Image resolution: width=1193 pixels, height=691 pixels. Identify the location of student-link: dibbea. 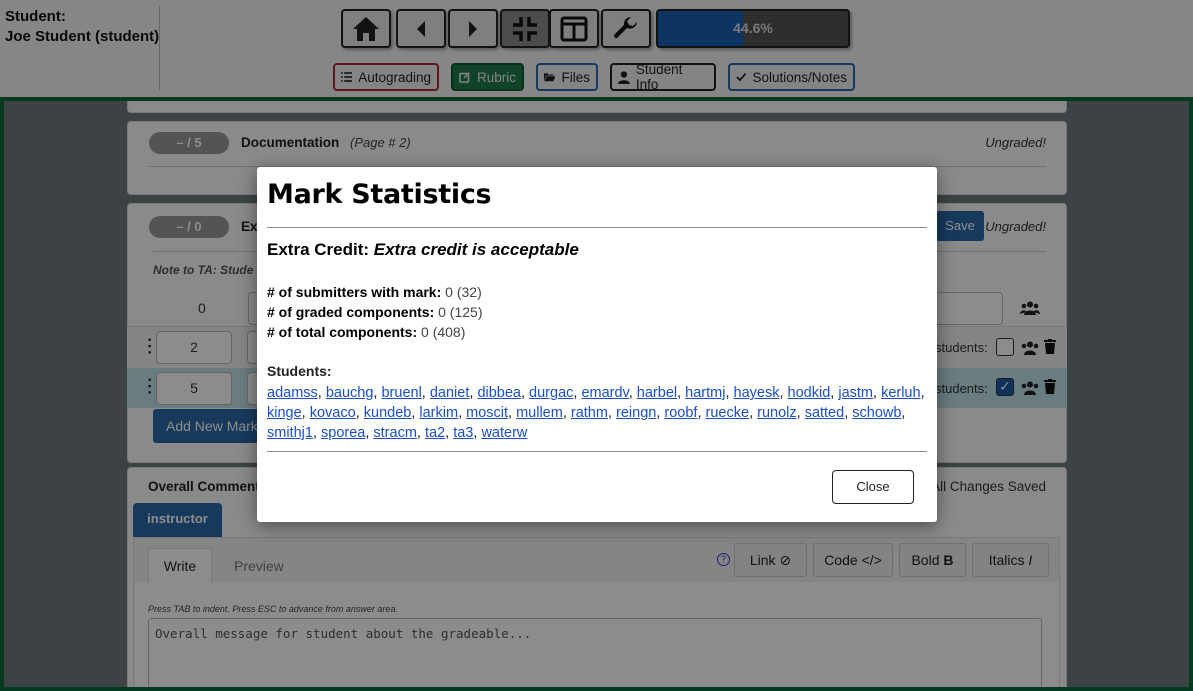
(499, 393).